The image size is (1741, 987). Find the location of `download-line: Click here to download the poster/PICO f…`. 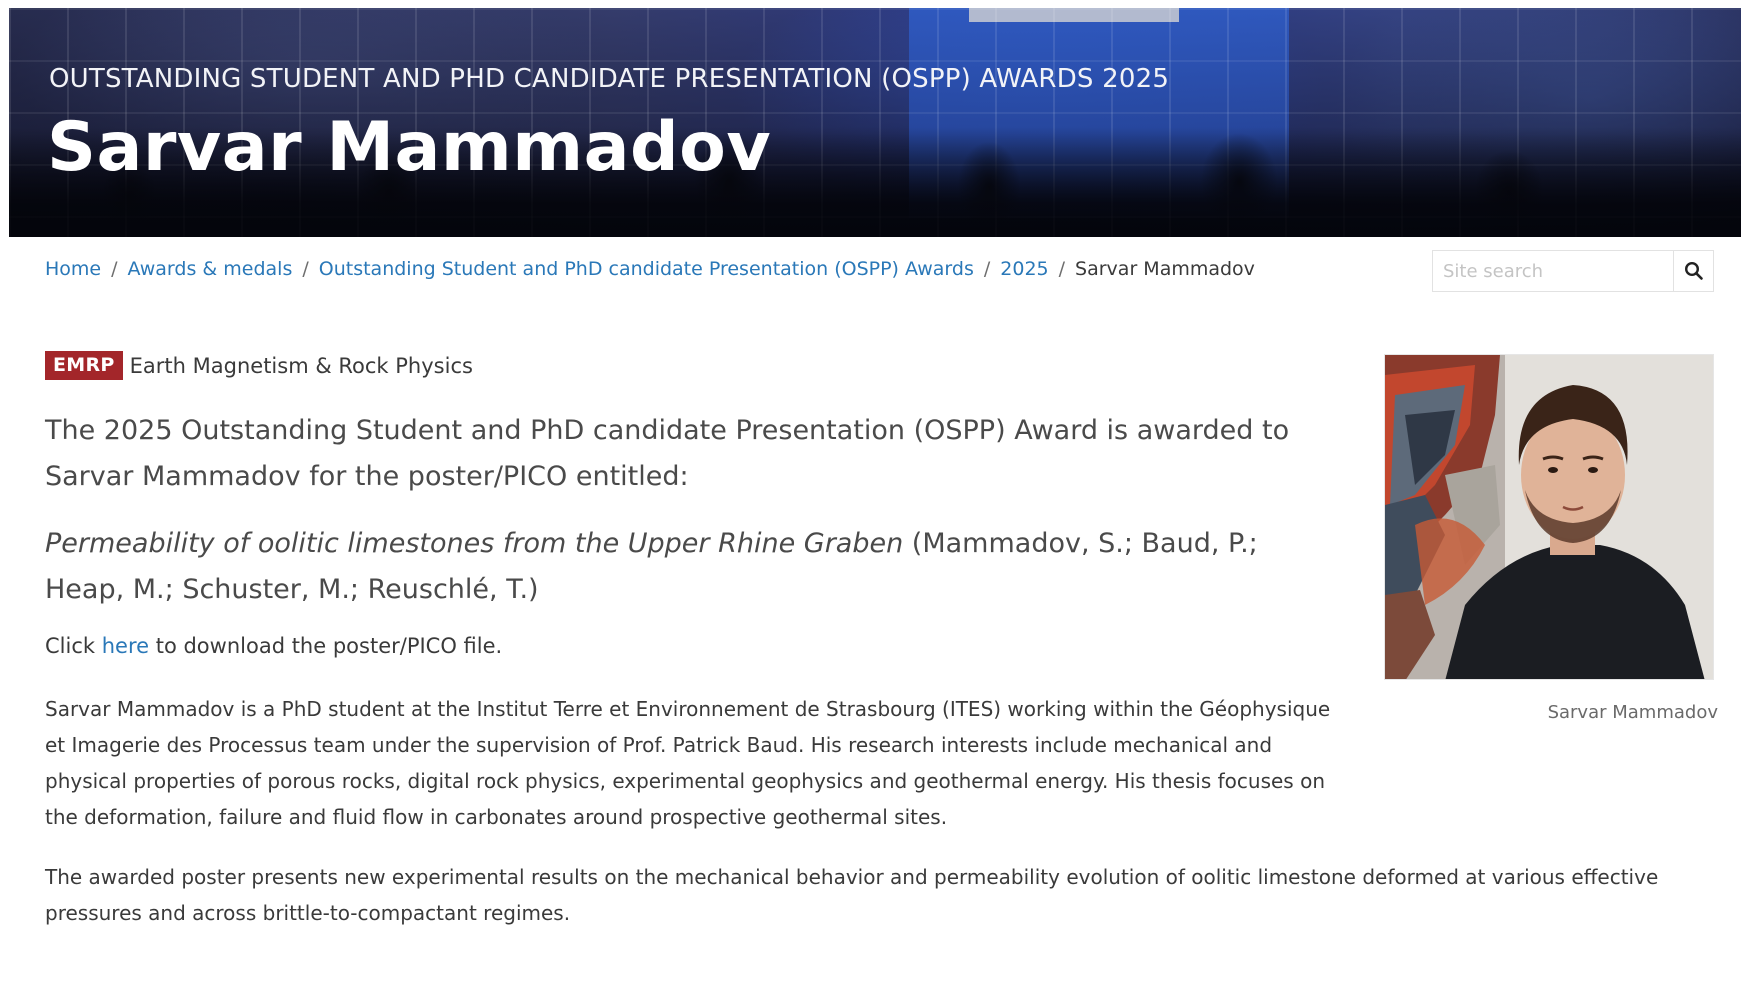

download-line: Click here to download the poster/PICO f… is located at coordinates (273, 646).